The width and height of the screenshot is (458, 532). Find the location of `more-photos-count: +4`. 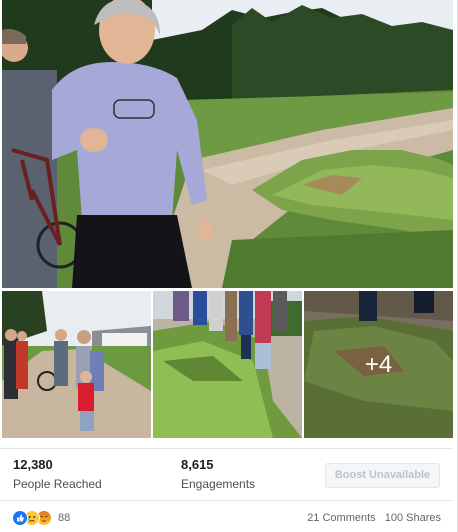

more-photos-count: +4 is located at coordinates (378, 364).